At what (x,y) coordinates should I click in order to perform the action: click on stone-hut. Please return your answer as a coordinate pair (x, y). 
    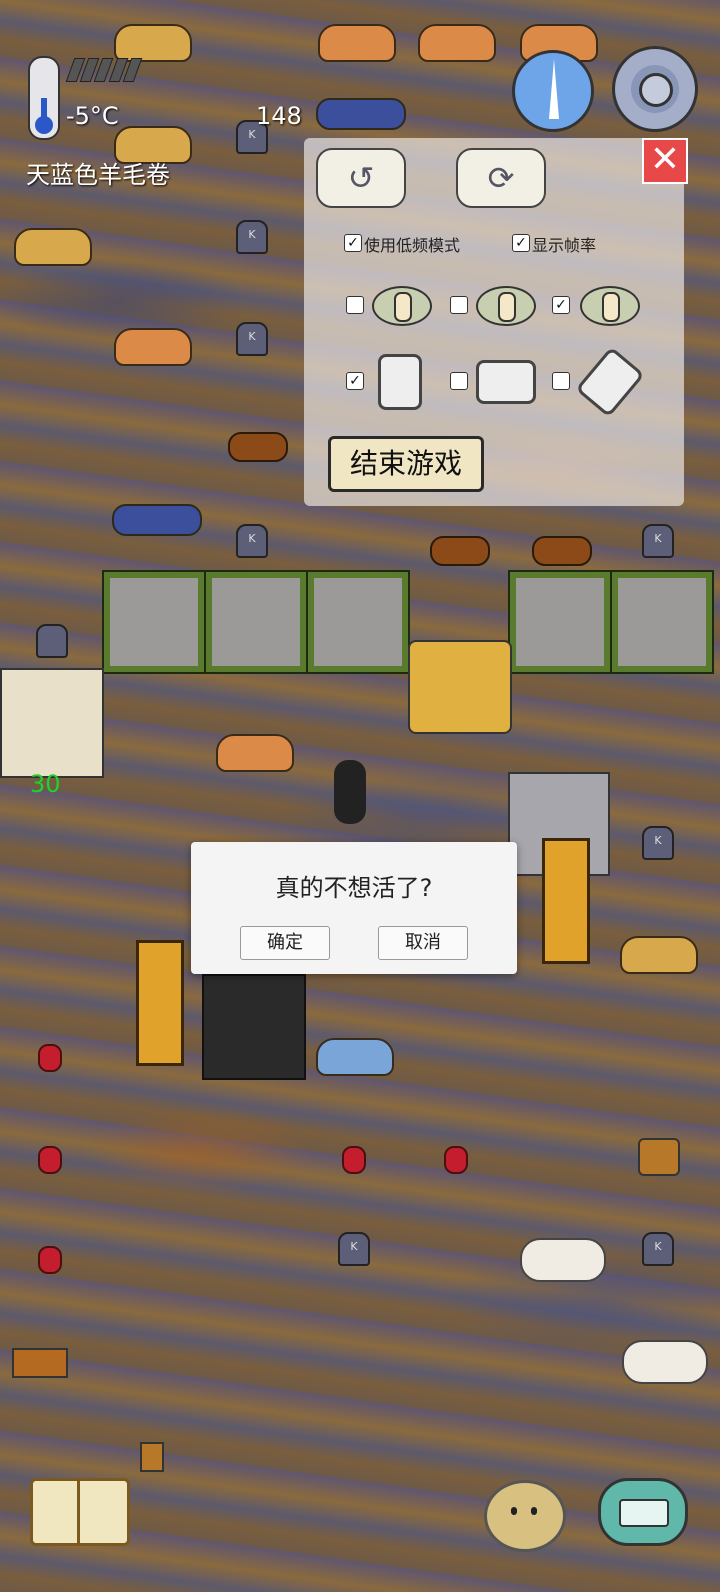
    Looking at the image, I should click on (52, 723).